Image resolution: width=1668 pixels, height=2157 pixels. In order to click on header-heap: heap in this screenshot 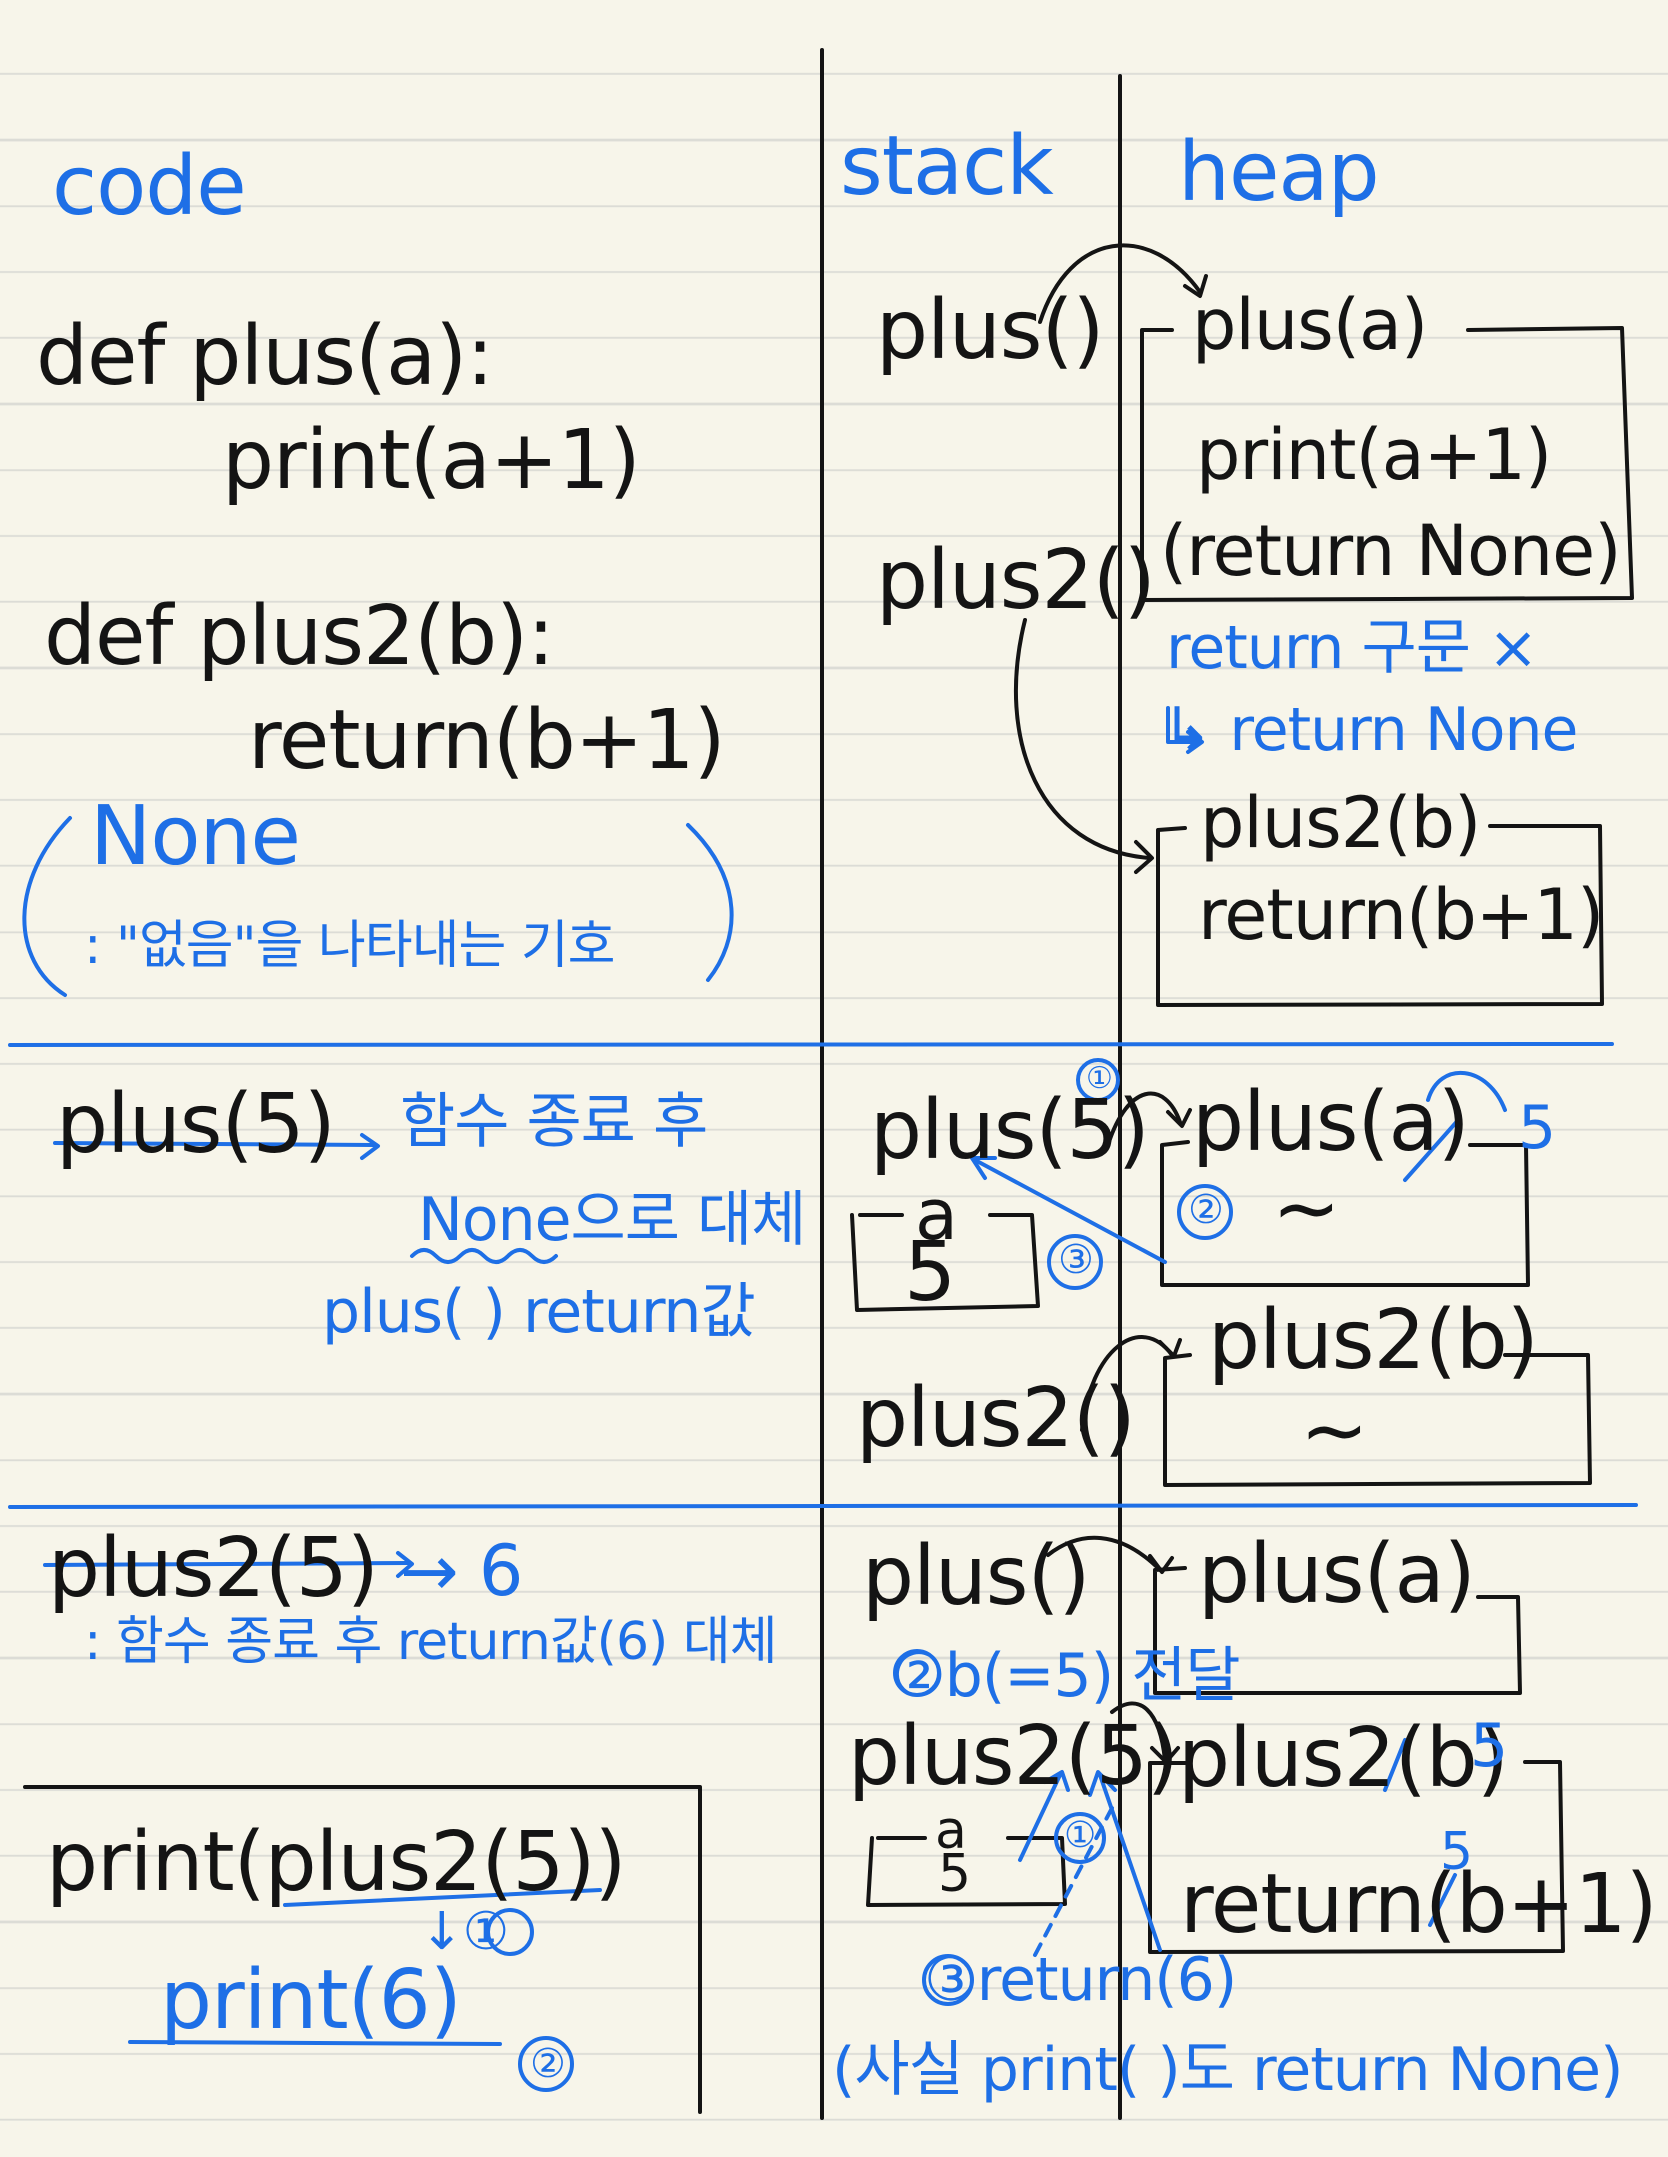, I will do `click(1279, 172)`.